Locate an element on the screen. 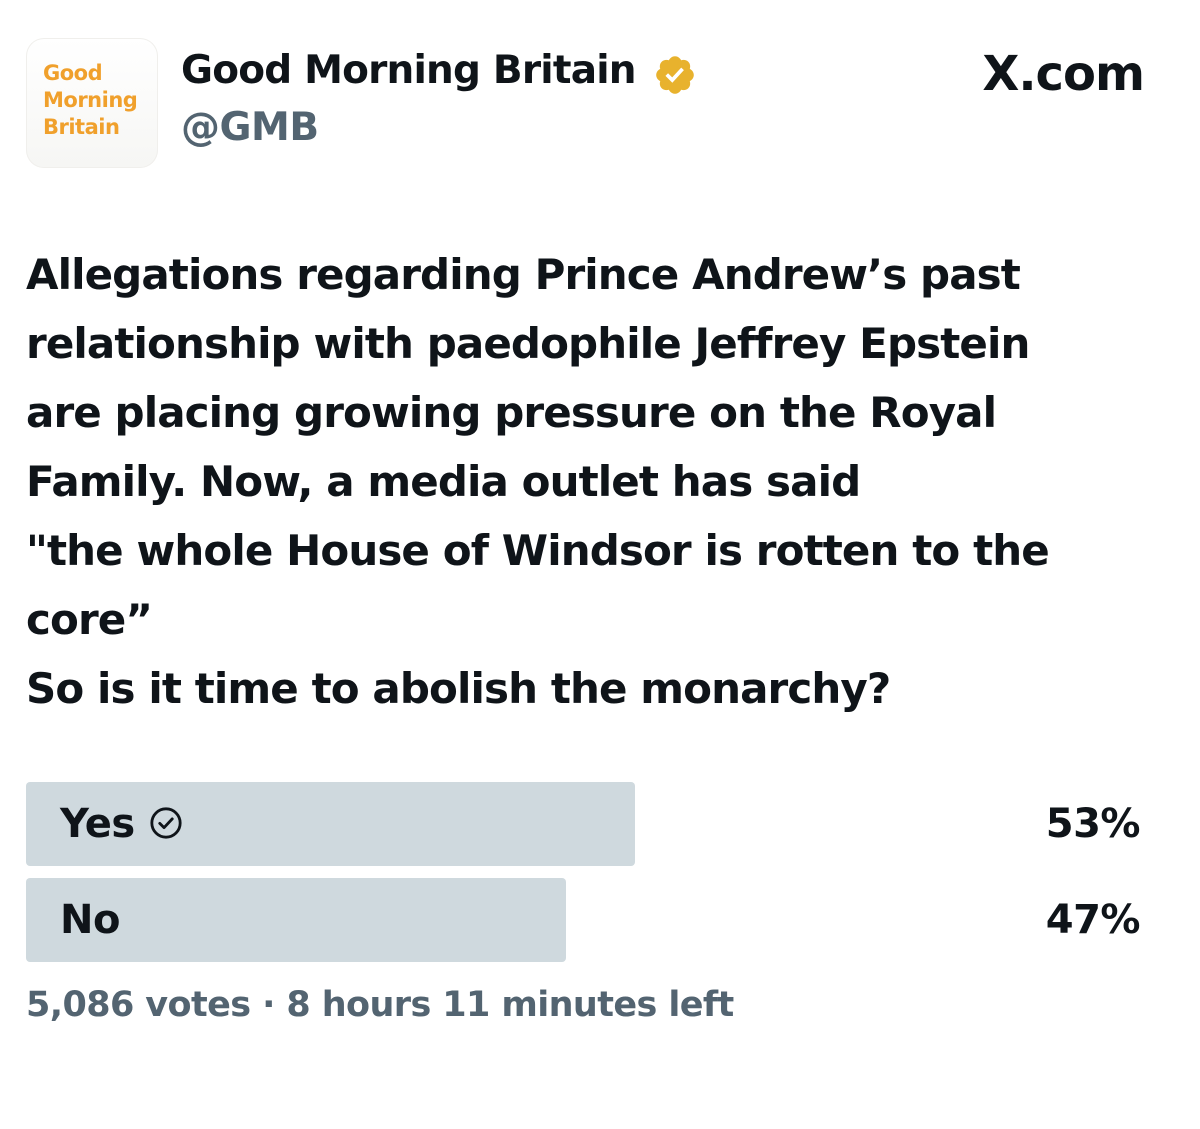 This screenshot has height=1129, width=1200. avatar-logo-text: Good Morning Britain is located at coordinates (90, 100).